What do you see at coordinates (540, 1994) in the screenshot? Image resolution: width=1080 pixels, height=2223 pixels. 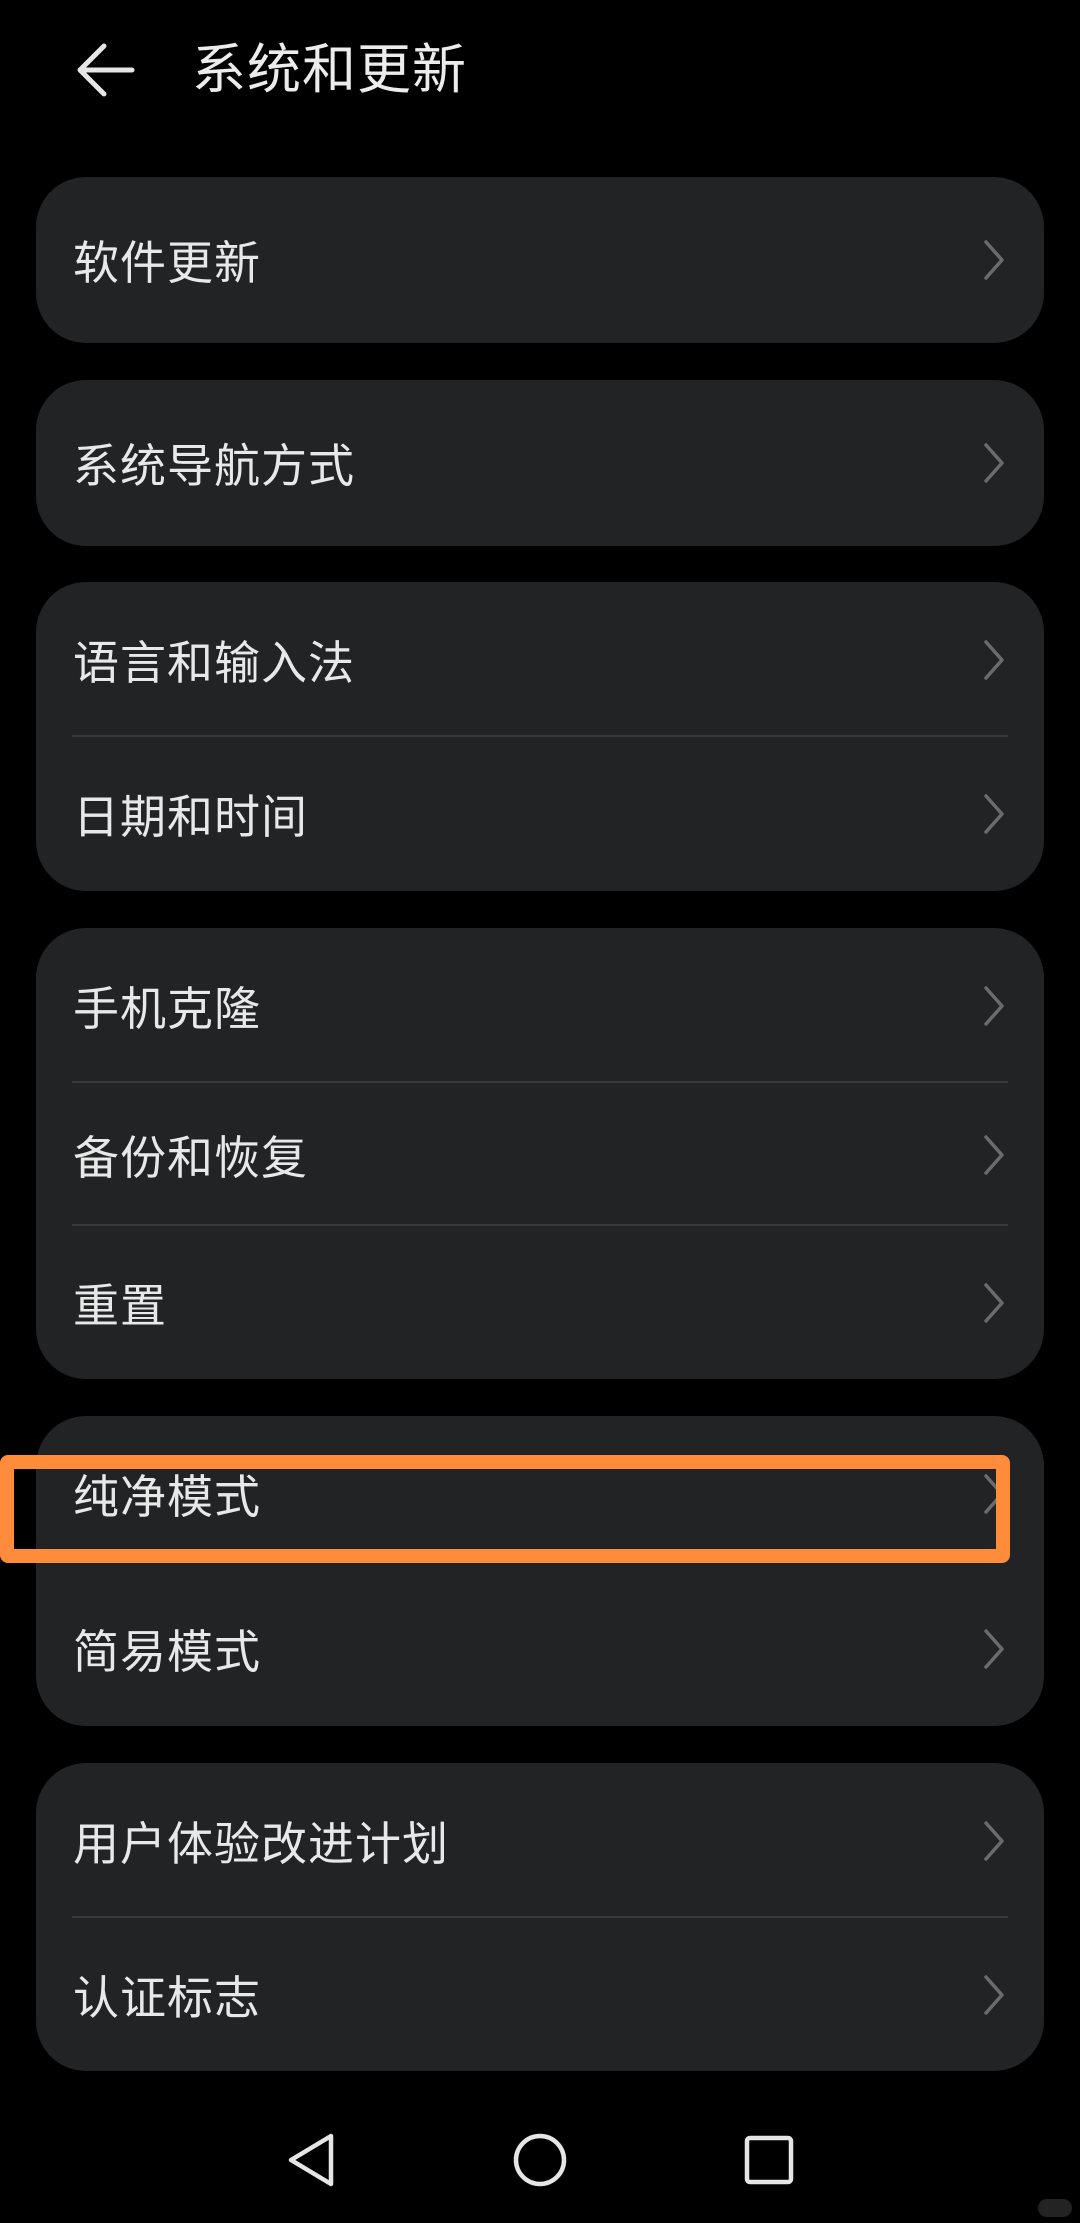 I see `list-item-certification: 认证标志` at bounding box center [540, 1994].